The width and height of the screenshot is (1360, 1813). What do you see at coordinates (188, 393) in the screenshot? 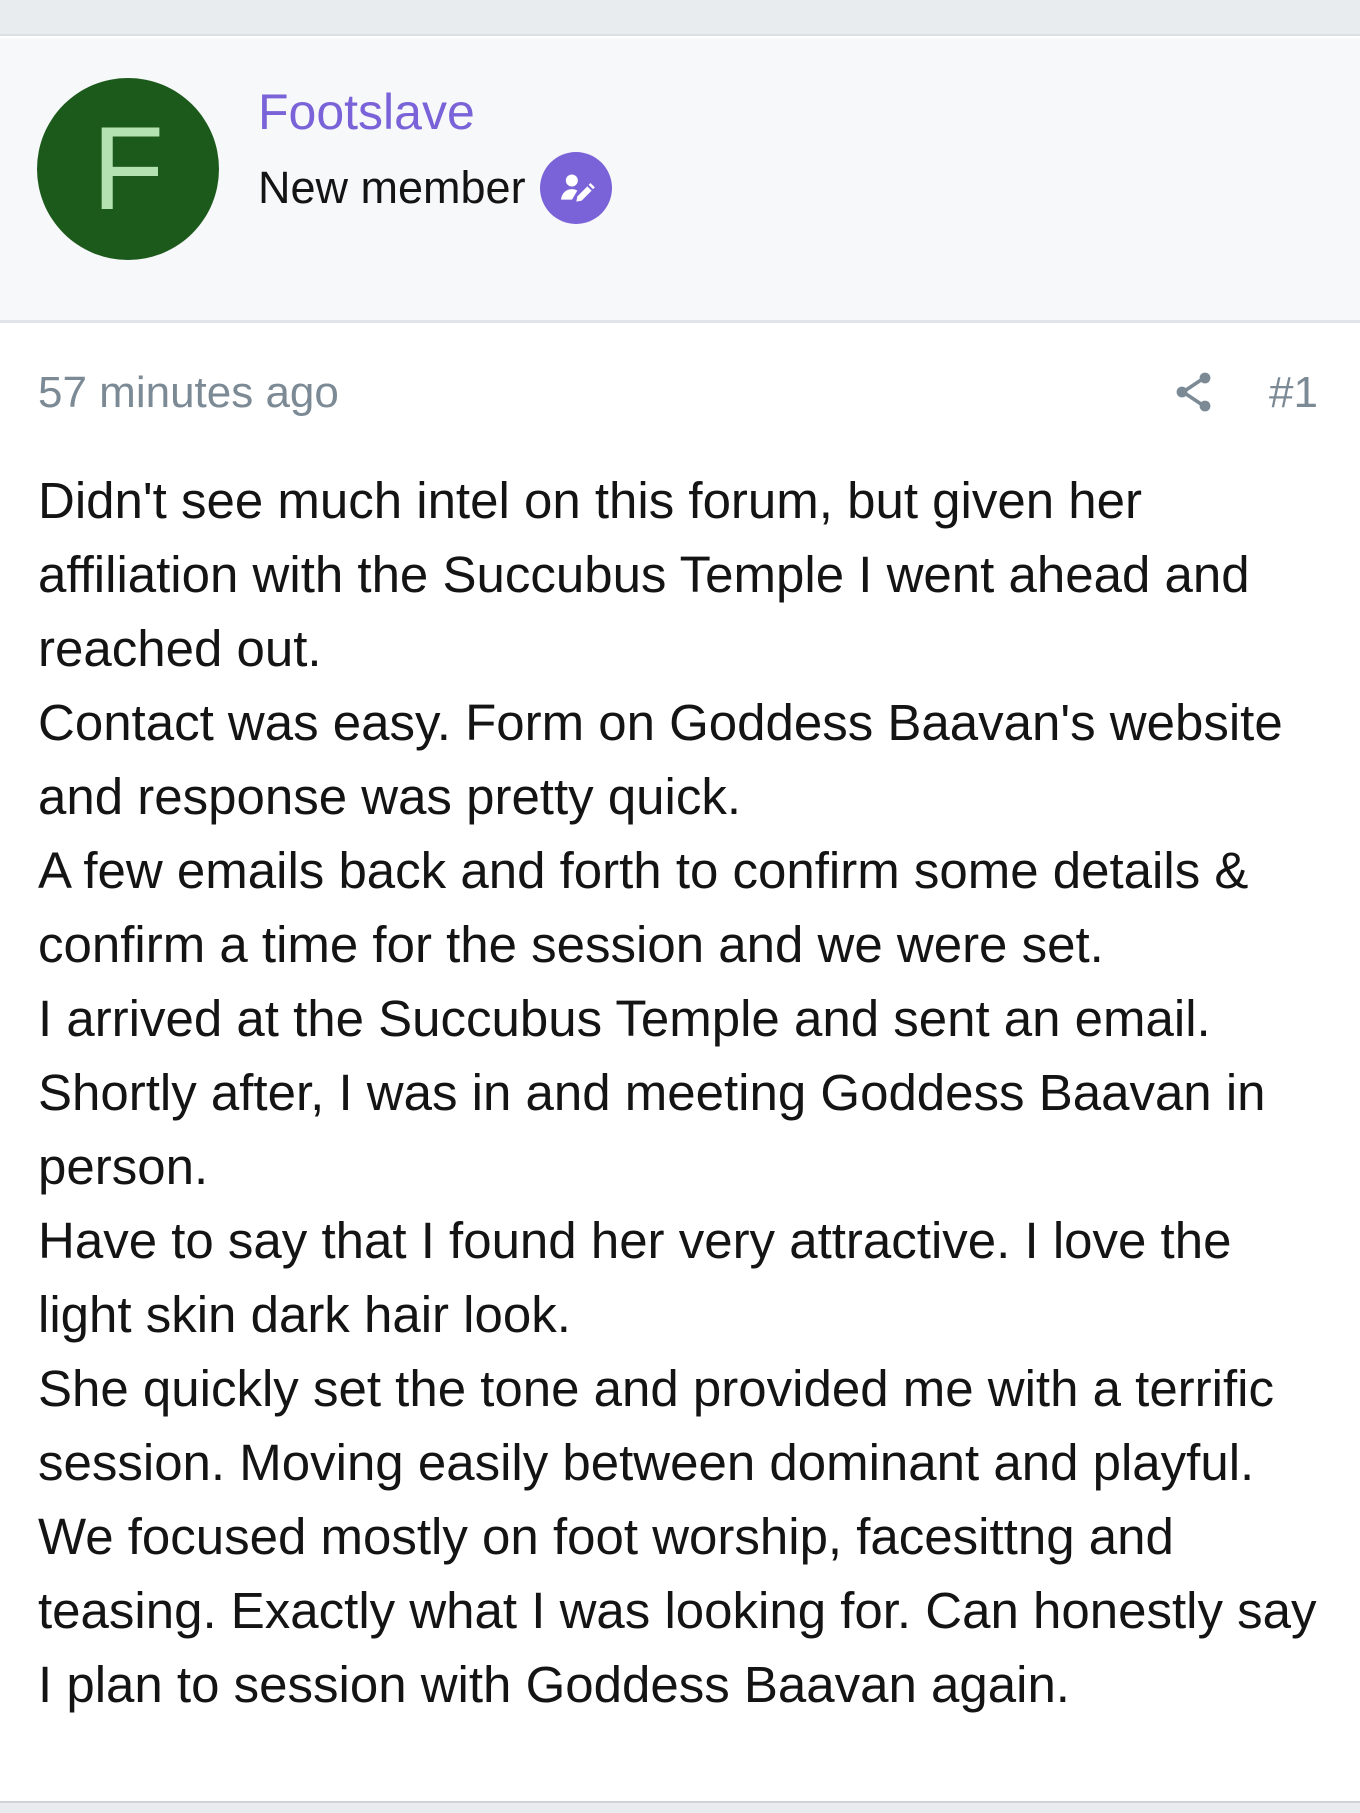
I see `post-timestamp: 57 minutes ago` at bounding box center [188, 393].